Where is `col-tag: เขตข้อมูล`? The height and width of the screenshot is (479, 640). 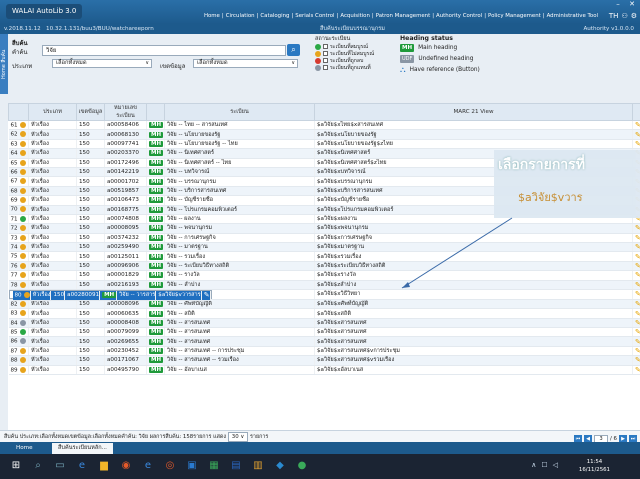 col-tag: เขตข้อมูล is located at coordinates (90, 112).